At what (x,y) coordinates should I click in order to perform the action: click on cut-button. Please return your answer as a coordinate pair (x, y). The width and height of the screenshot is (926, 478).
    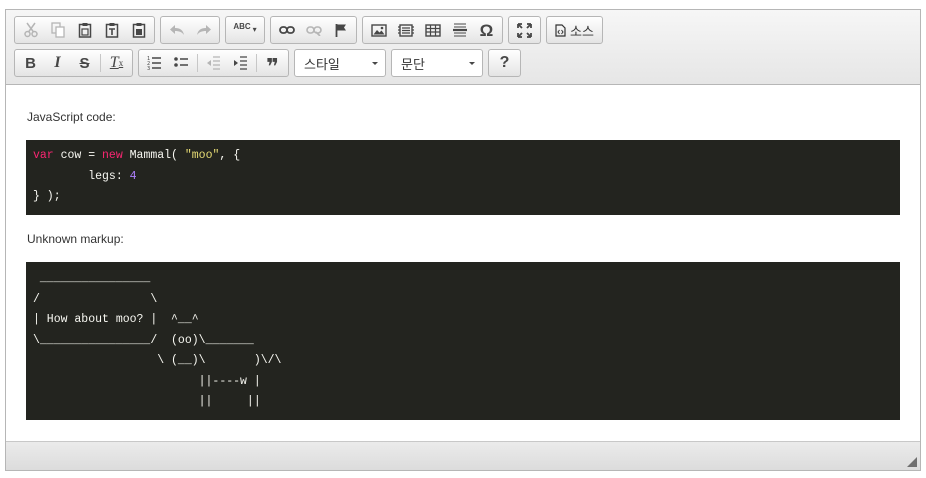
    Looking at the image, I should click on (30, 30).